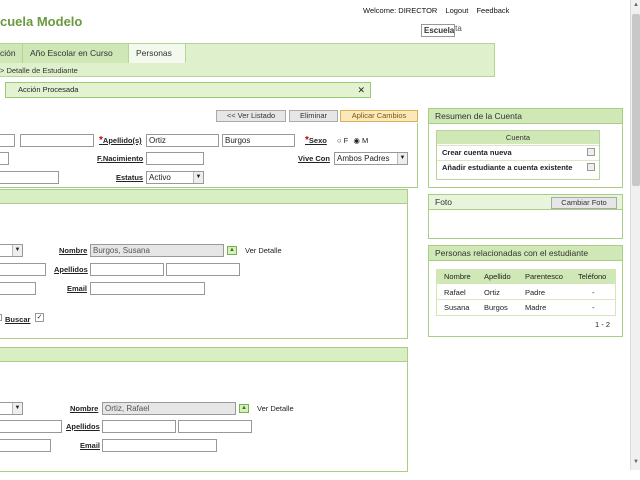  What do you see at coordinates (635, 235) in the screenshot?
I see `vertical-scrollbar: ▲ ▼` at bounding box center [635, 235].